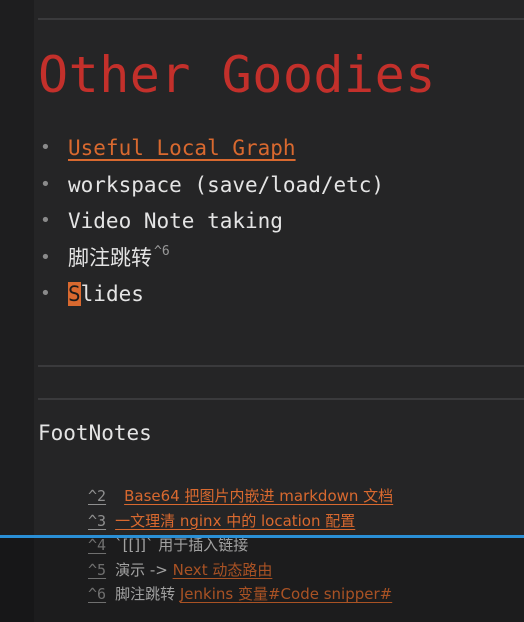 The width and height of the screenshot is (524, 622). I want to click on footnote-text: 演示 ->, so click(144, 569).